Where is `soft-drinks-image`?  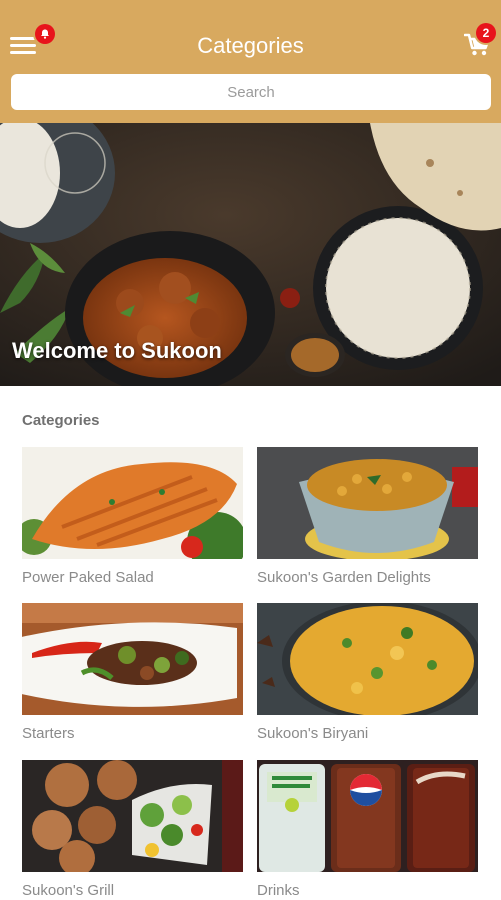 soft-drinks-image is located at coordinates (367, 816).